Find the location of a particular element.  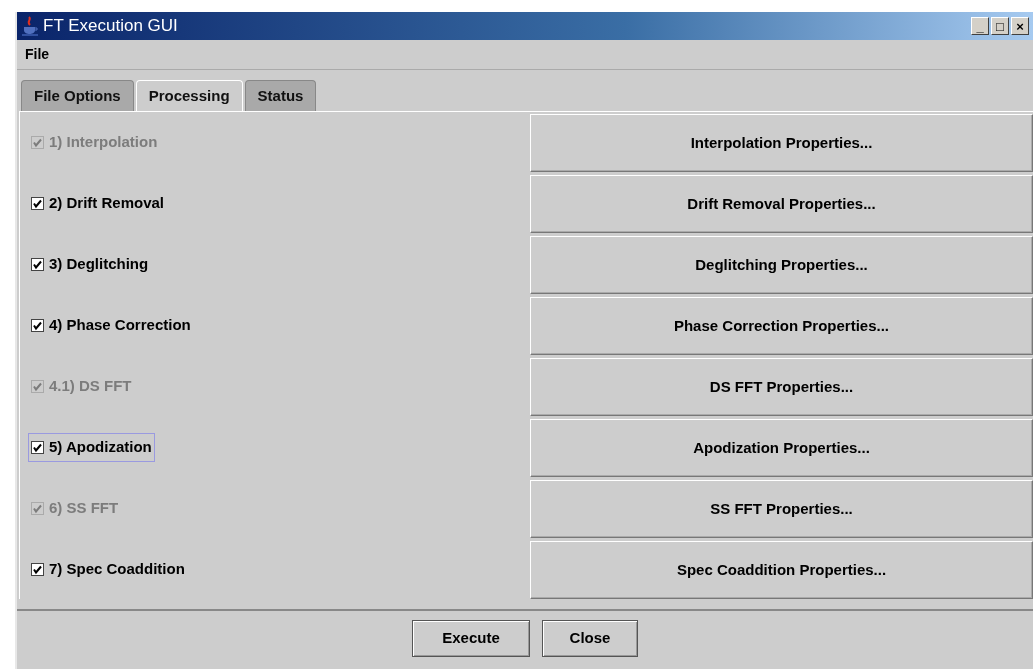

tab: Status is located at coordinates (280, 95).